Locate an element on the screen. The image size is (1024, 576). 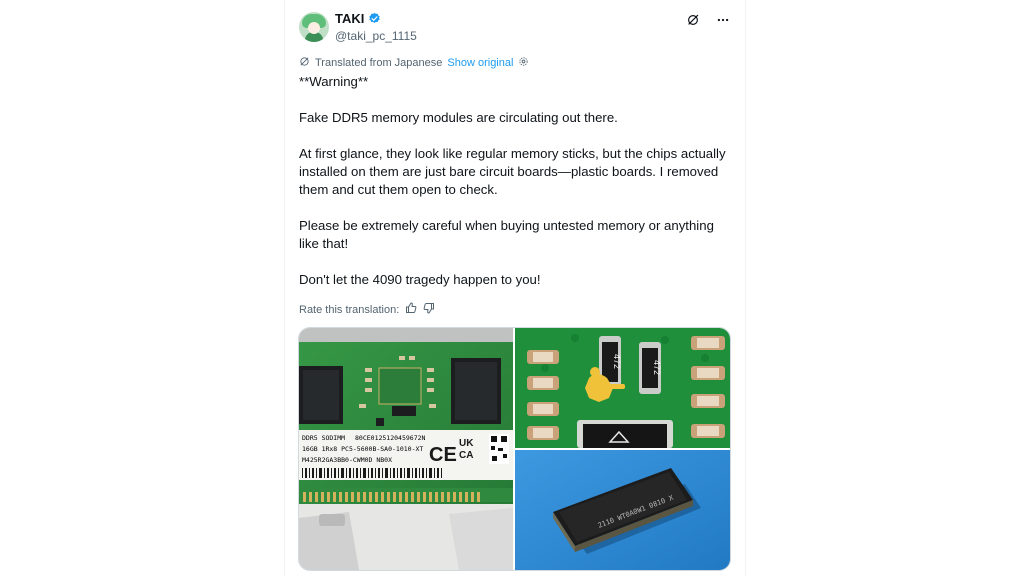
thumbs-up-icon is located at coordinates (411, 309).